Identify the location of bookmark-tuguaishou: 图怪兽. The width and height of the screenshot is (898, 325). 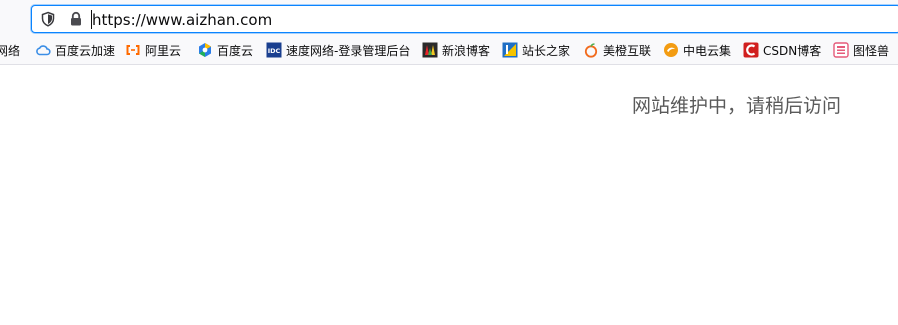
(861, 50).